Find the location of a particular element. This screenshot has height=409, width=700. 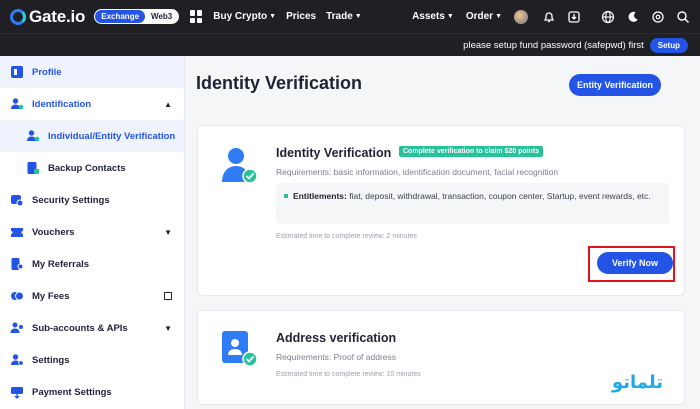

sidebar-item-identification: Identification ▲ is located at coordinates (92, 104).